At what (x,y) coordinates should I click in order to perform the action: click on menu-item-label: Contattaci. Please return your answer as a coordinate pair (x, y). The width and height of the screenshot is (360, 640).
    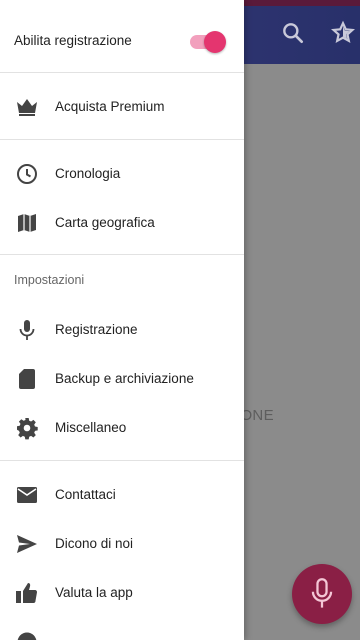
    Looking at the image, I should click on (85, 494).